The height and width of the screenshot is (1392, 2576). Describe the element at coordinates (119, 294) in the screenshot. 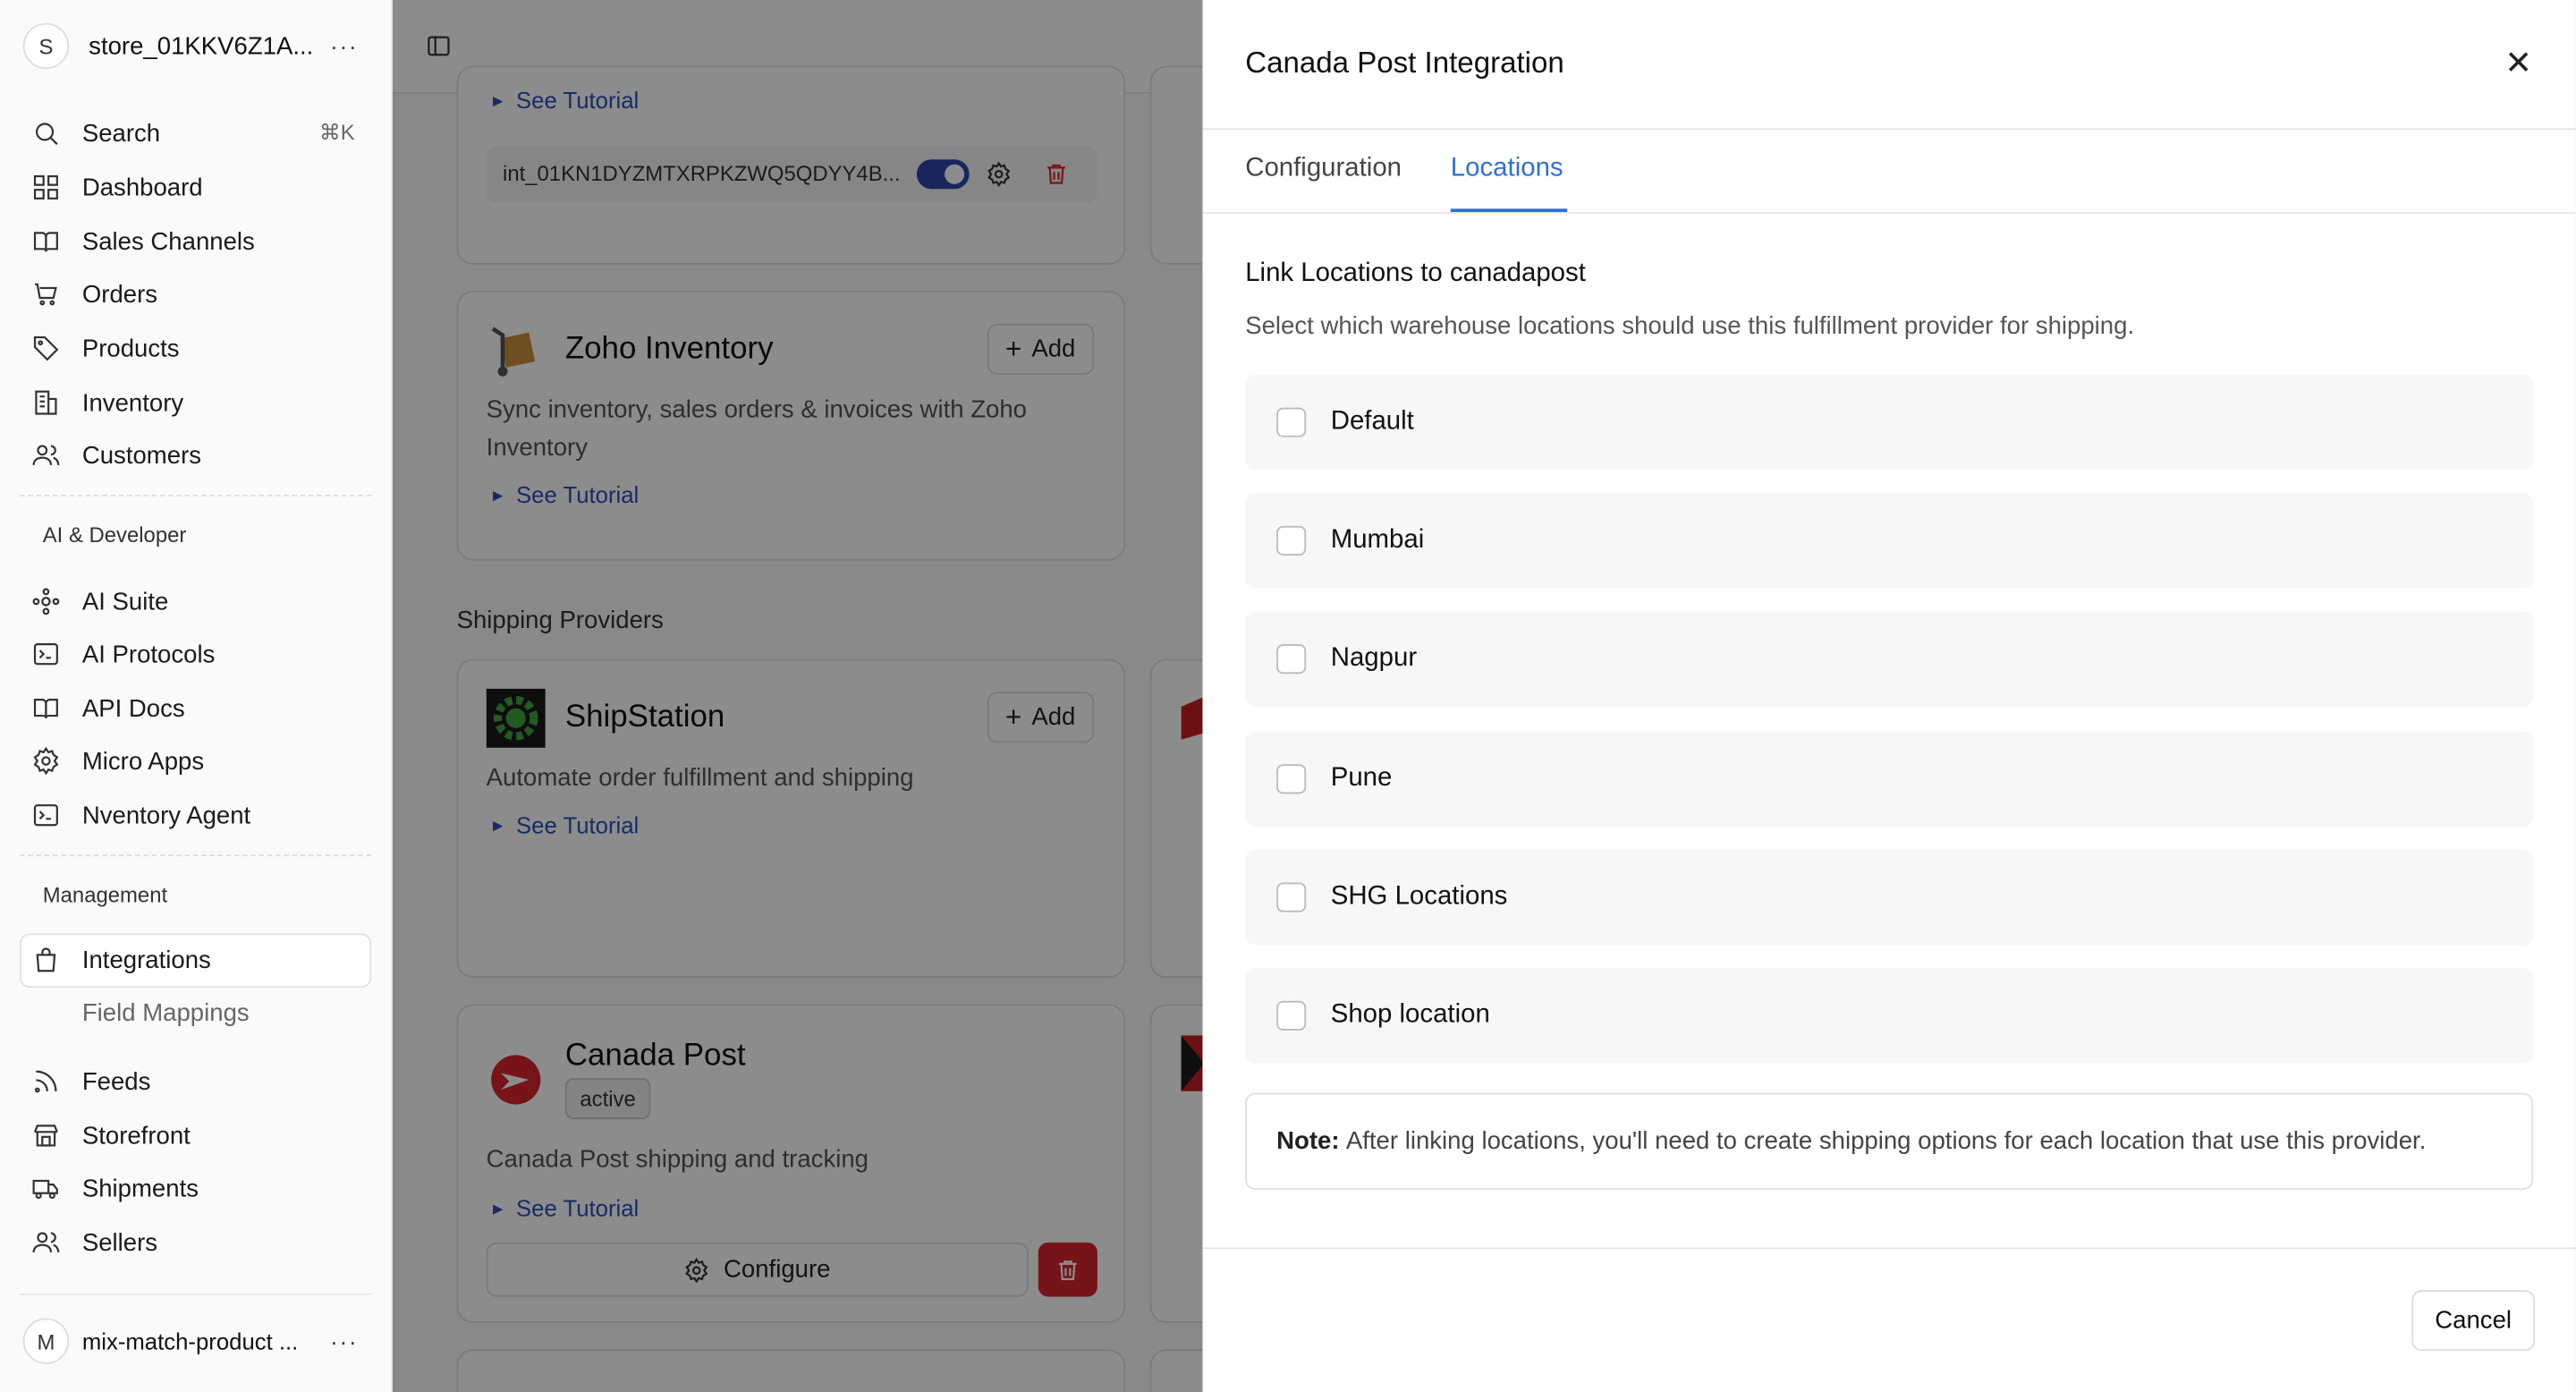

I see `sidebar-item-label: Orders` at that location.